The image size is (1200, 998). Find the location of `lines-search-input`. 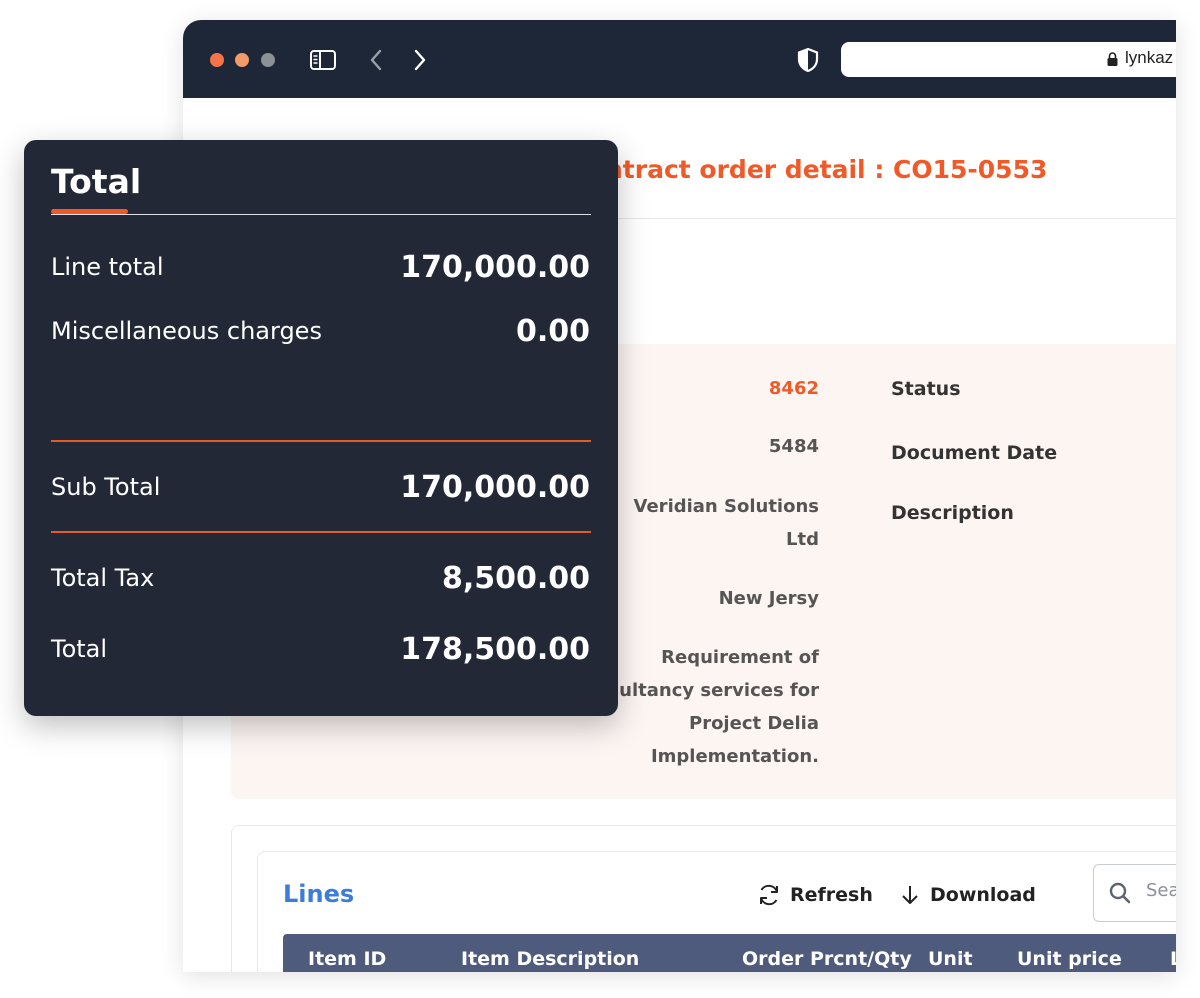

lines-search-input is located at coordinates (1160, 890).